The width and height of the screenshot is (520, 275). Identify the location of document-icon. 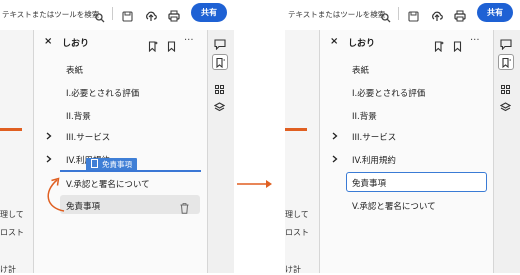
(94, 163).